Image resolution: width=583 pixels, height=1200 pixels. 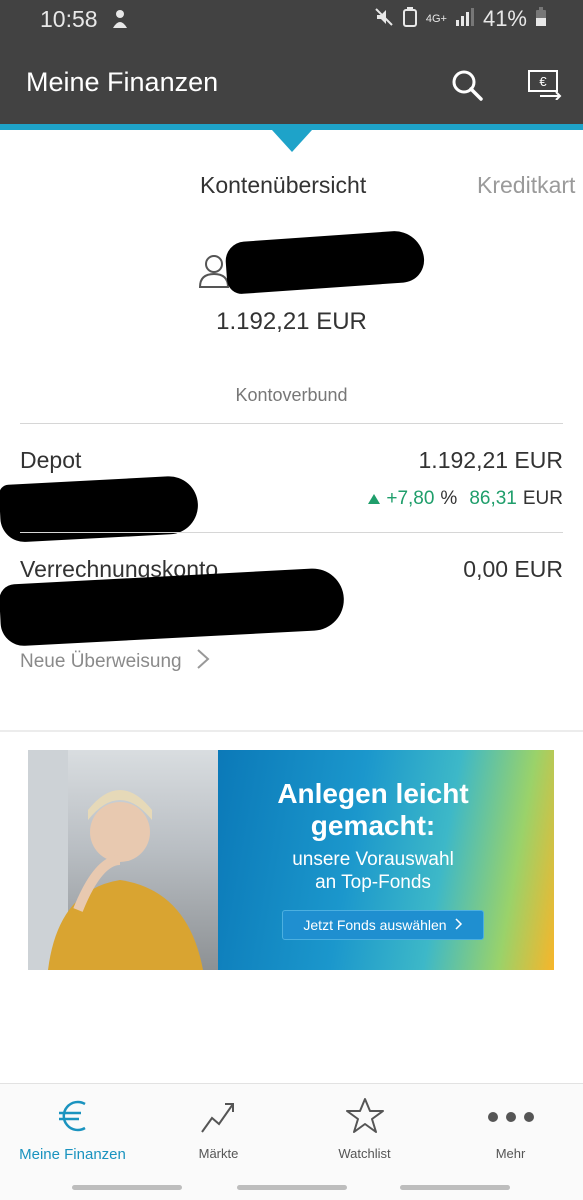 What do you see at coordinates (219, 1118) in the screenshot?
I see `chart-trend-icon` at bounding box center [219, 1118].